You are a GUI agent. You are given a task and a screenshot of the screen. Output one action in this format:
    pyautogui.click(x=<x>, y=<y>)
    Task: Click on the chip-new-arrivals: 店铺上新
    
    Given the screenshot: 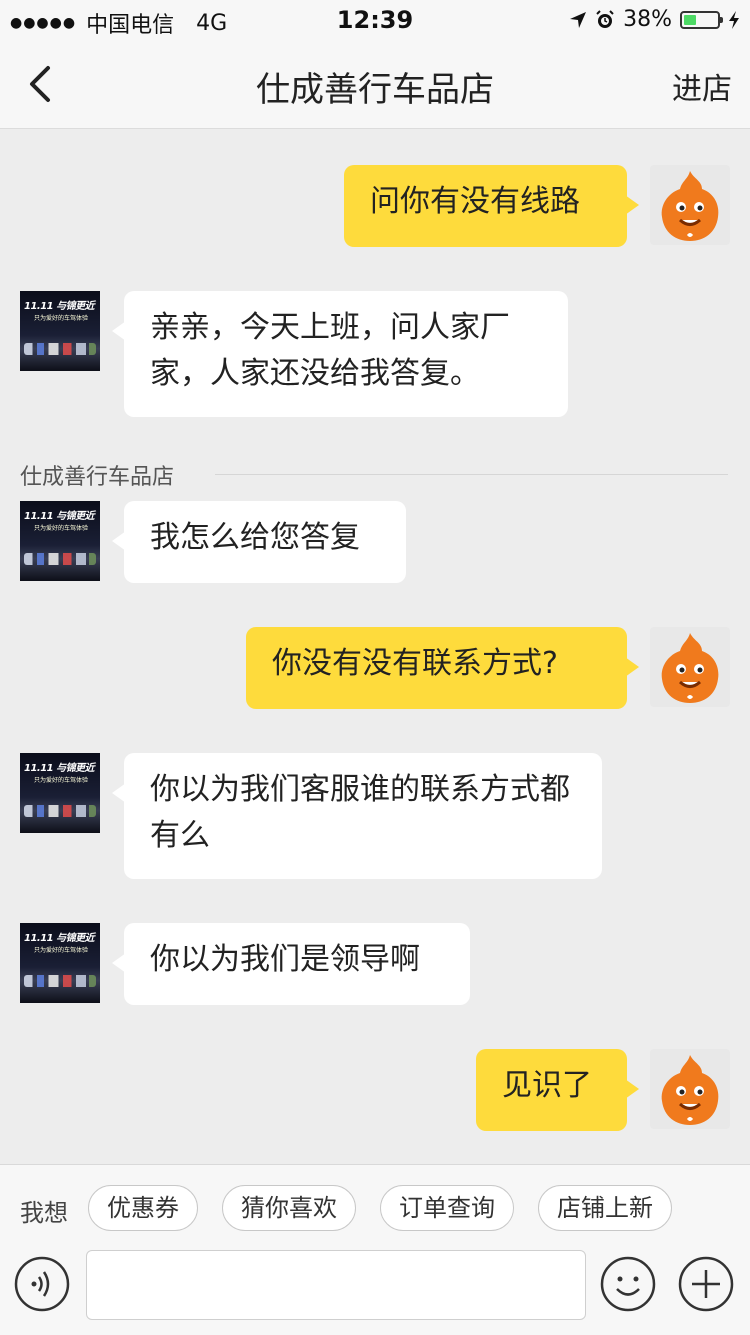 What is the action you would take?
    pyautogui.click(x=605, y=1208)
    